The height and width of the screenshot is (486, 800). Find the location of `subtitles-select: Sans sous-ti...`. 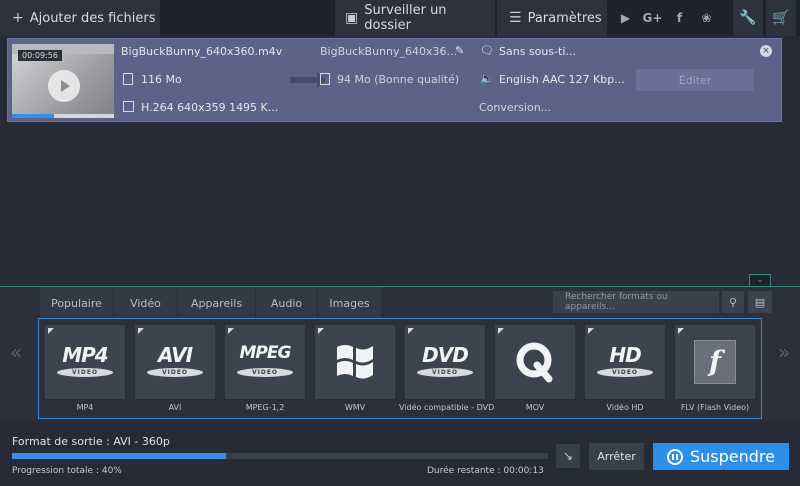

subtitles-select: Sans sous-ti... is located at coordinates (537, 51).